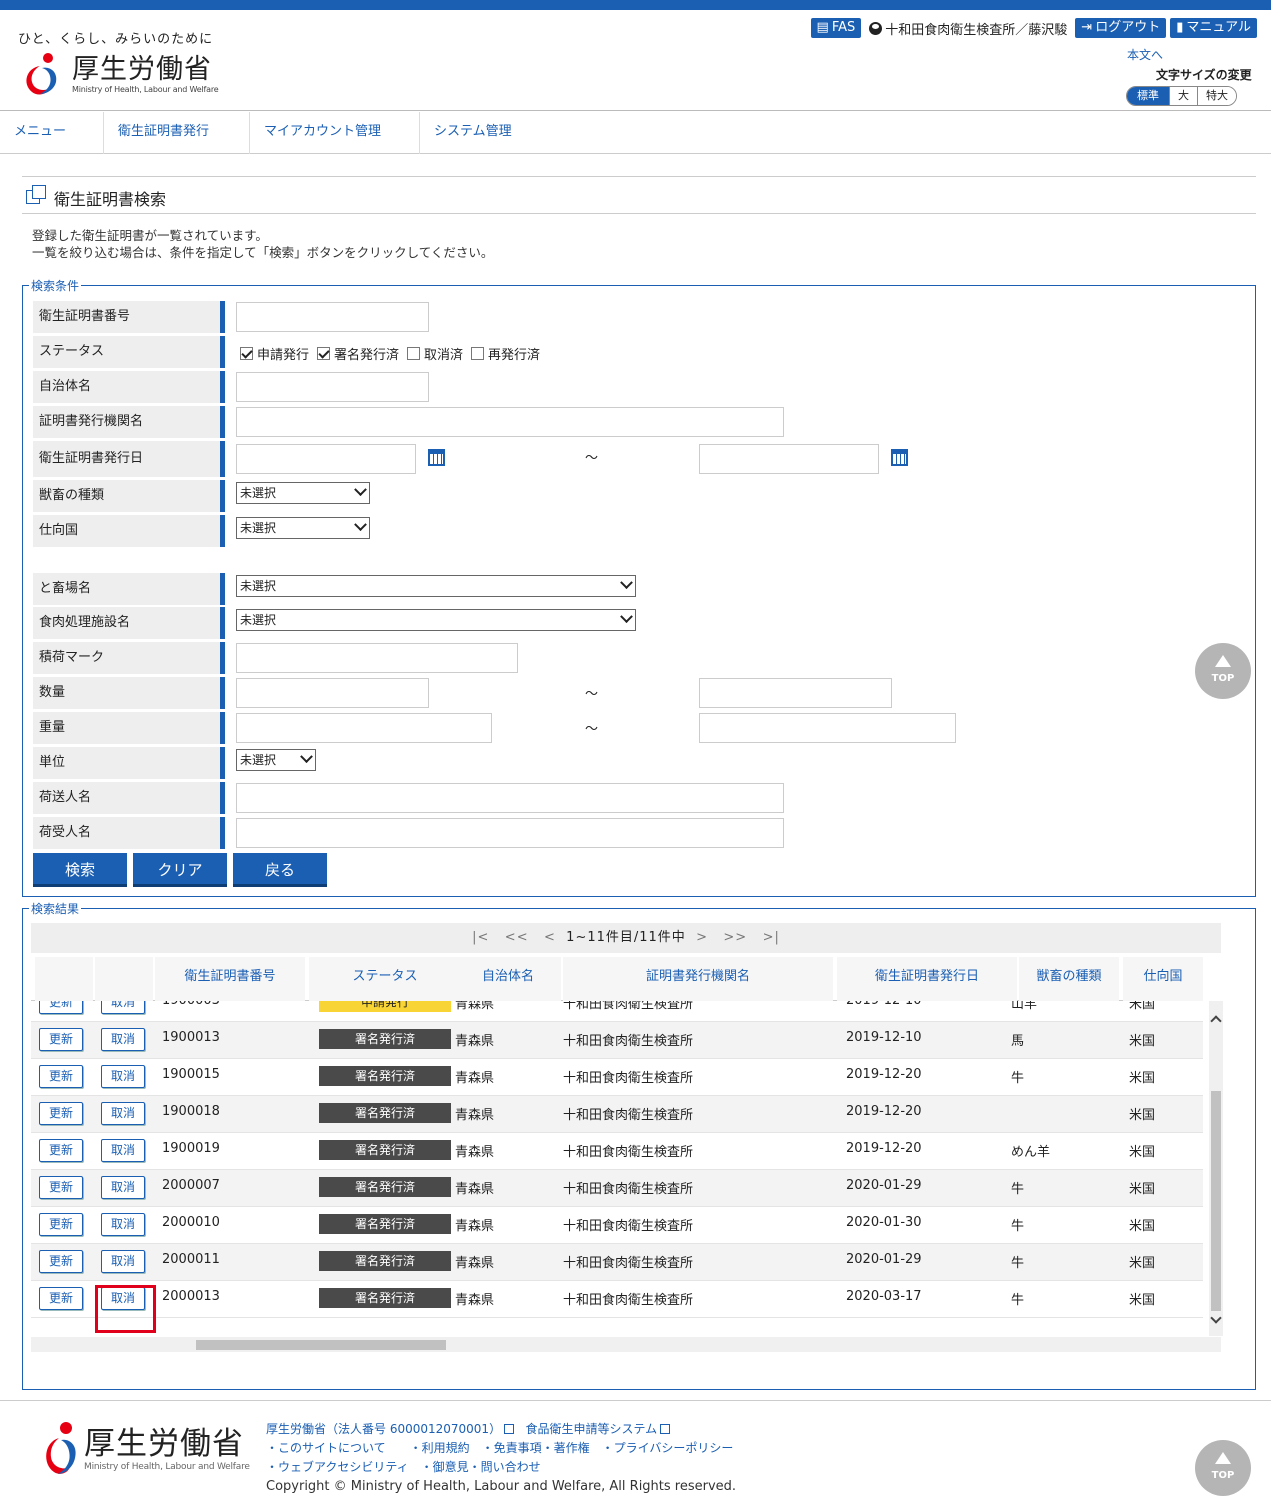 This screenshot has height=1508, width=1271. I want to click on font-size-label: 文字サイズの変更, so click(1204, 75).